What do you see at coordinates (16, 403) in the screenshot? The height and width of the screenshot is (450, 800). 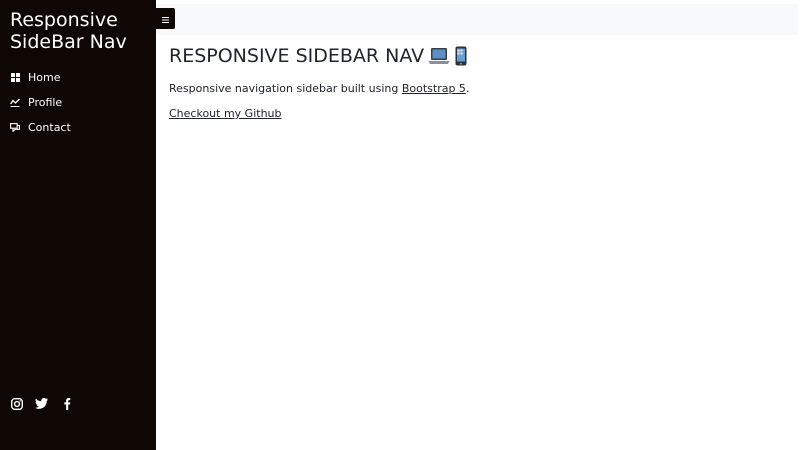 I see `instagram-icon` at bounding box center [16, 403].